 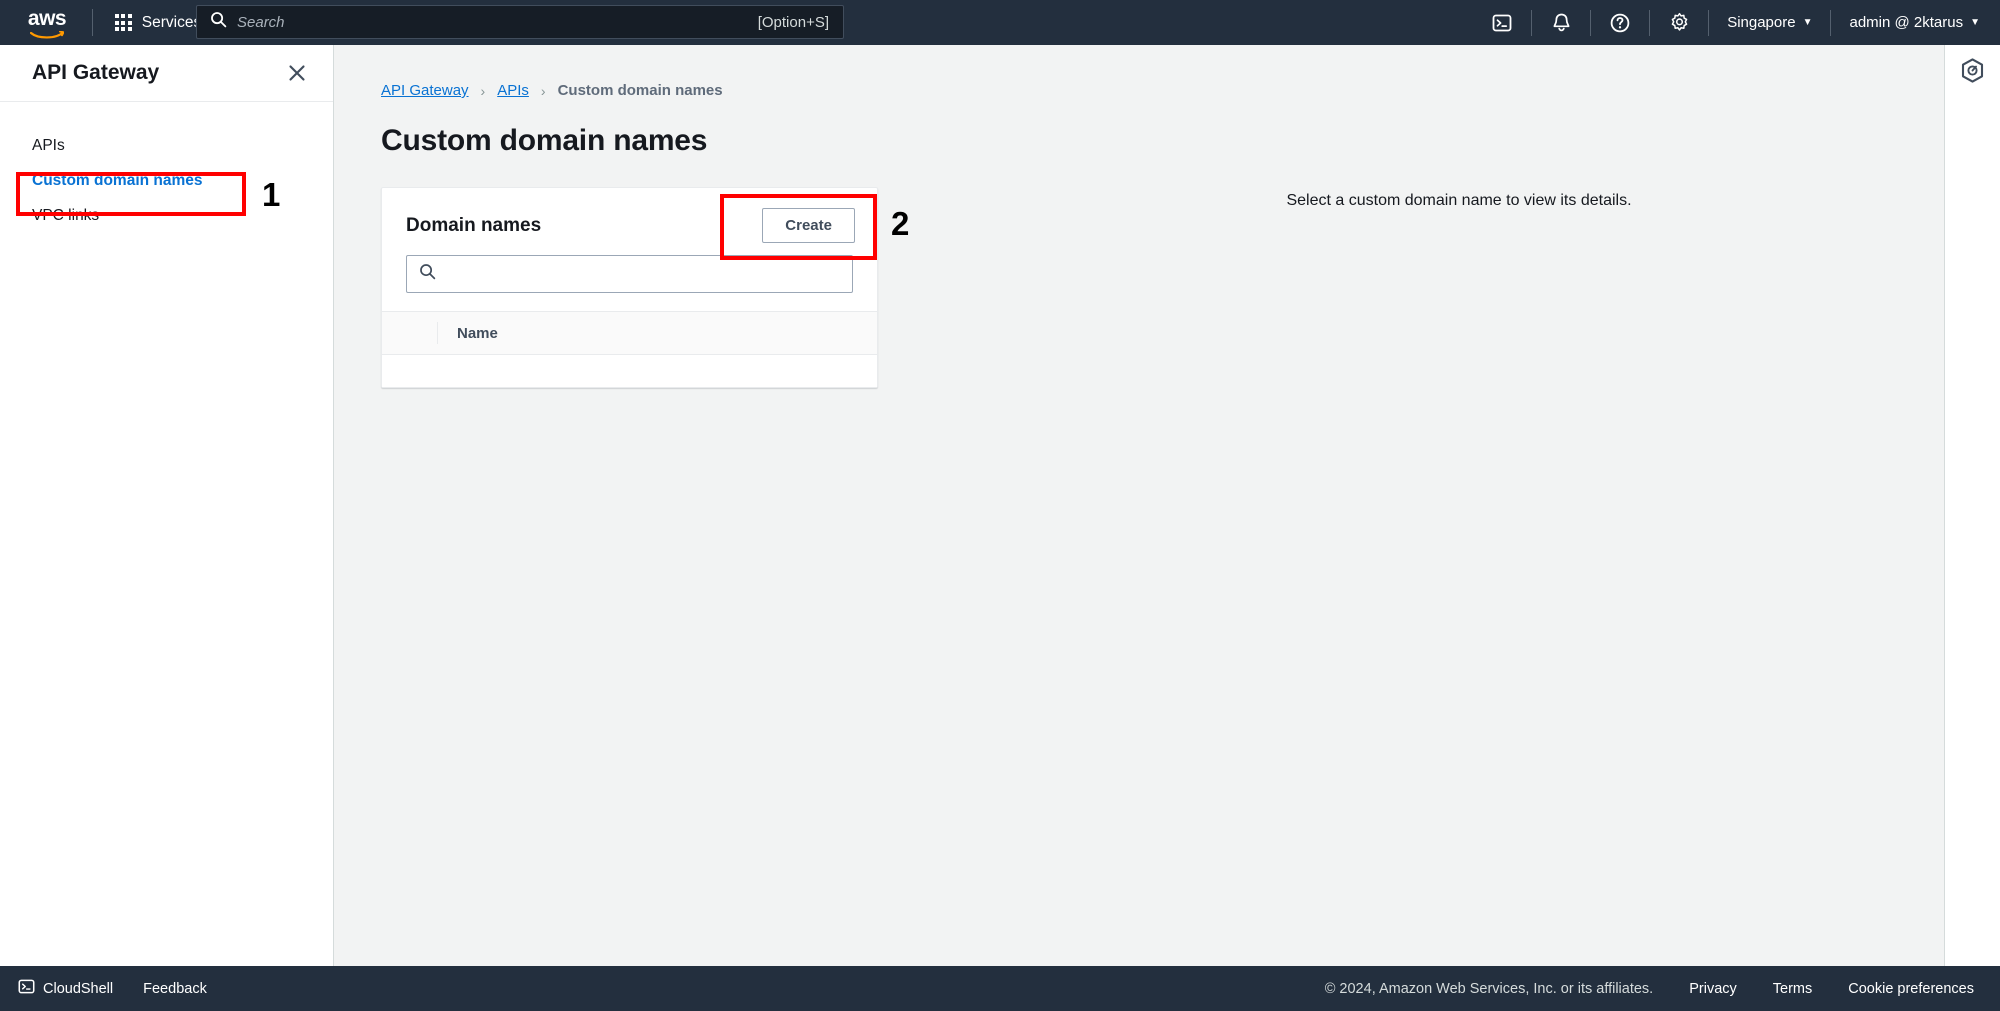 What do you see at coordinates (648, 274) in the screenshot?
I see `domain-search-input` at bounding box center [648, 274].